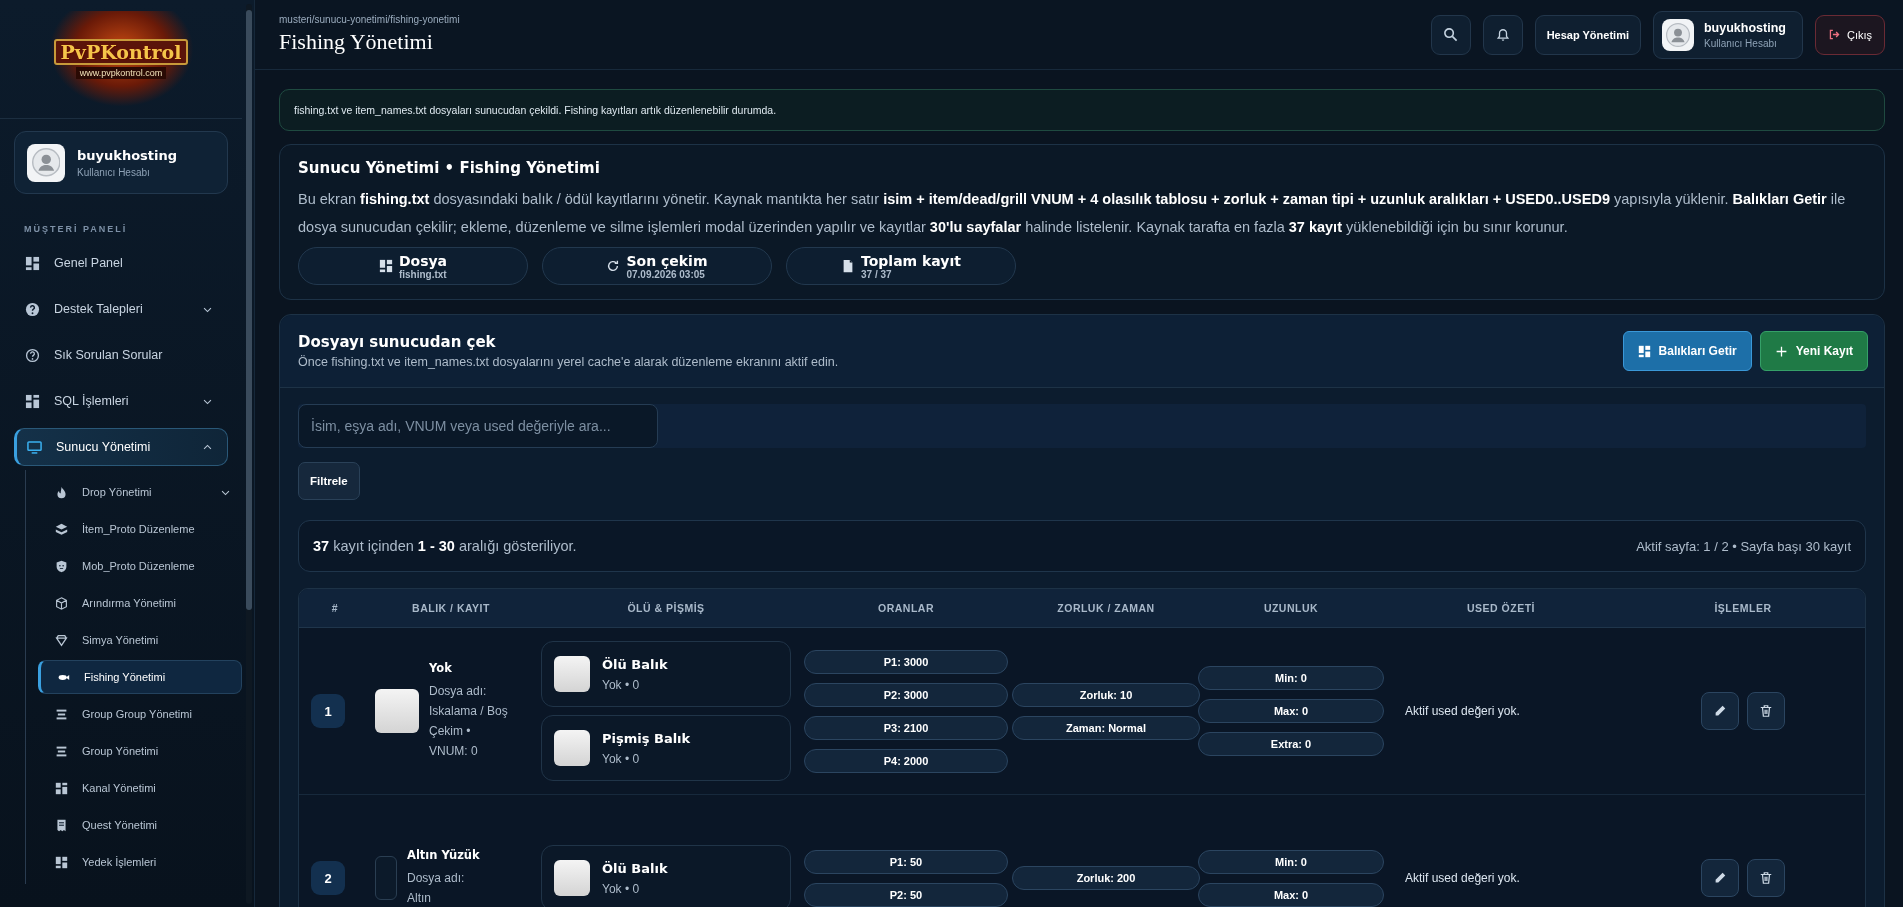  I want to click on sidebar-item: Group Group Yönetimi, so click(140, 714).